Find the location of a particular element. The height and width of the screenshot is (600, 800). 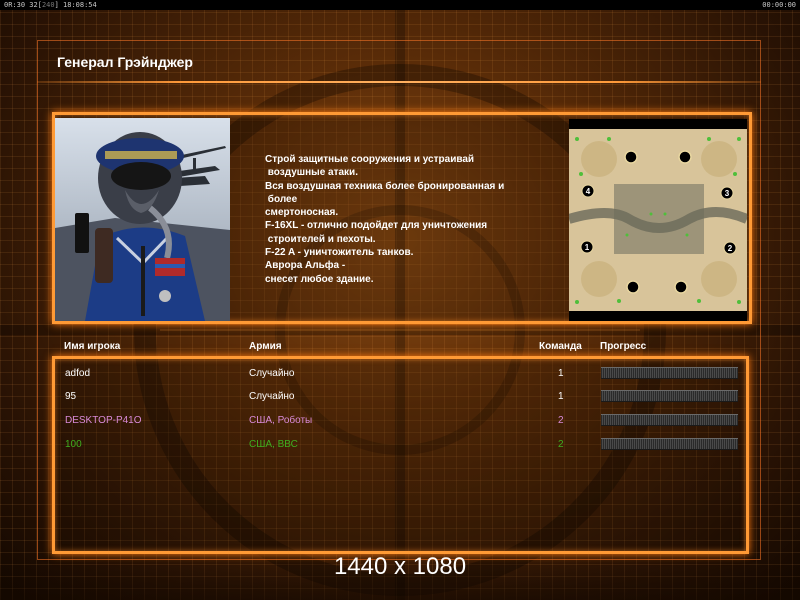

status-bar: 0R:30 32[240] 18:08:54 00:00:00 is located at coordinates (400, 5).